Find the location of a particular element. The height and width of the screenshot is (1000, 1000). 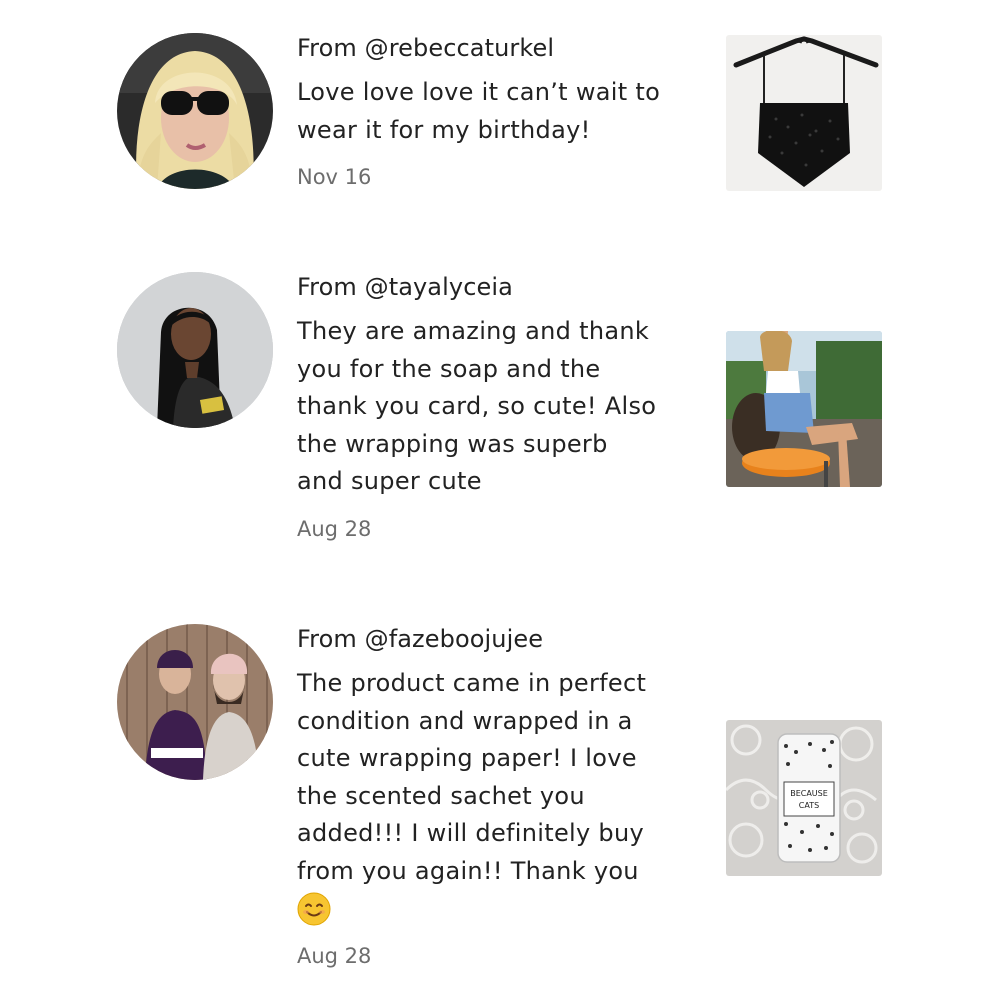

woman-long-black-hair-avatar is located at coordinates (195, 350).